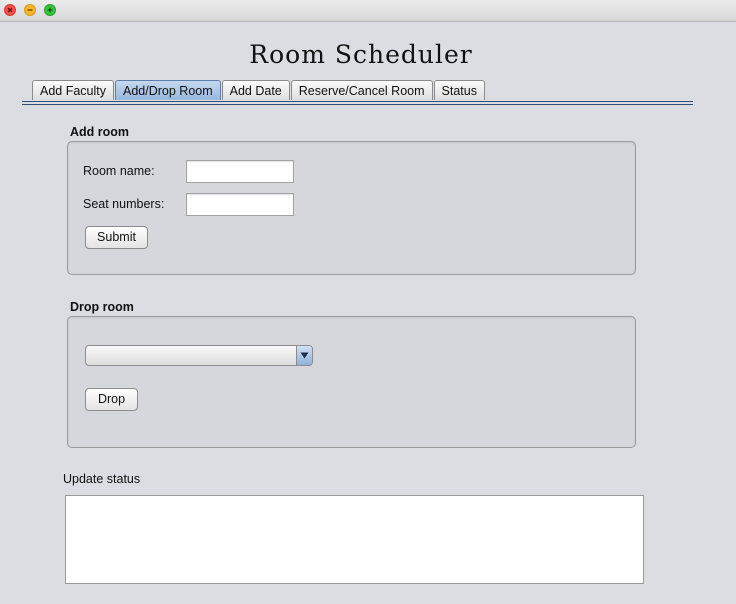  I want to click on zoom-icon, so click(50, 10).